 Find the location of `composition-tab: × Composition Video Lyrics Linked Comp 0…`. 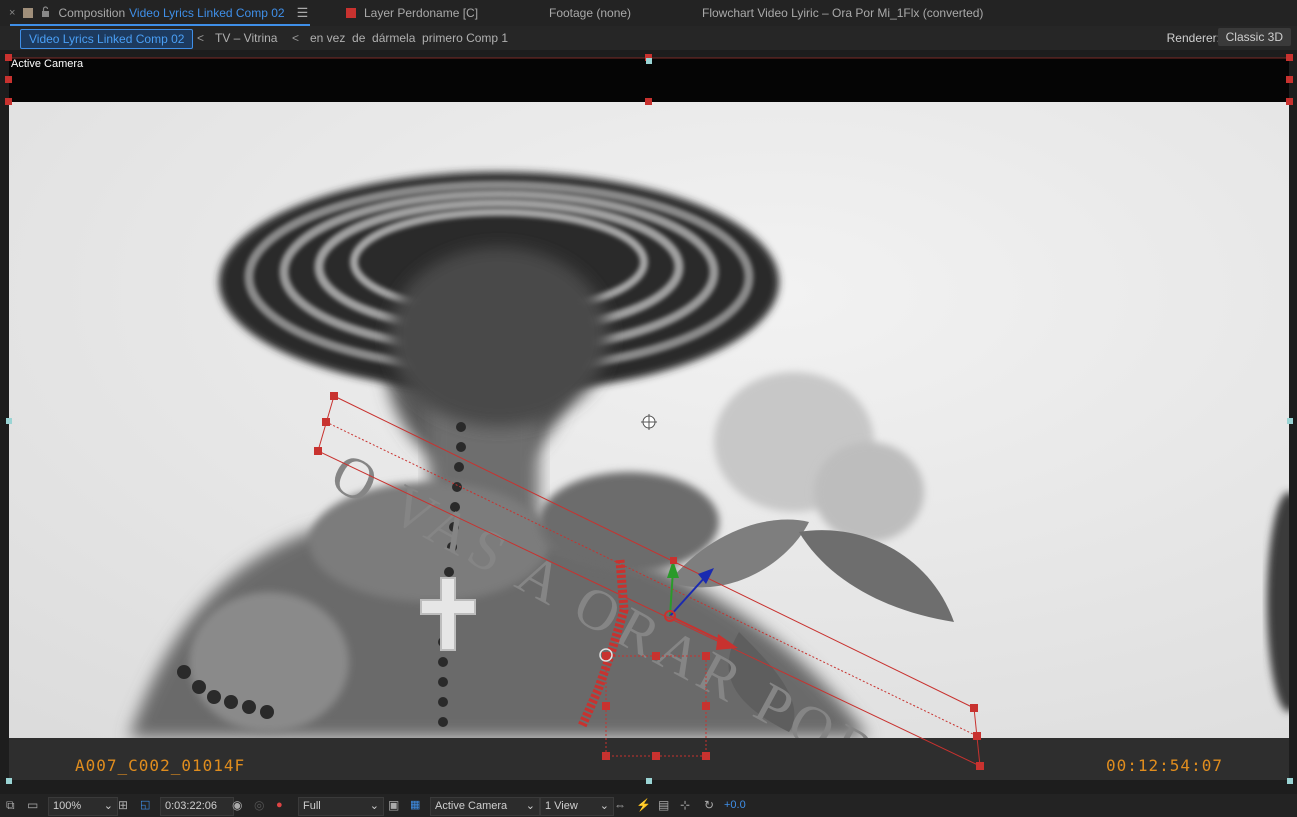

composition-tab: × Composition Video Lyrics Linked Comp 0… is located at coordinates (158, 13).